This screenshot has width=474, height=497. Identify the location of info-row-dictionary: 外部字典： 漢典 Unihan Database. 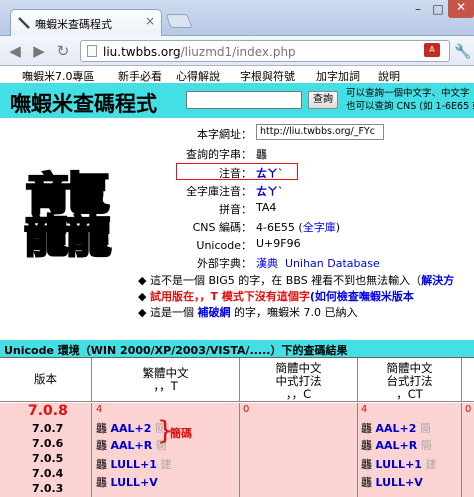
(237, 261).